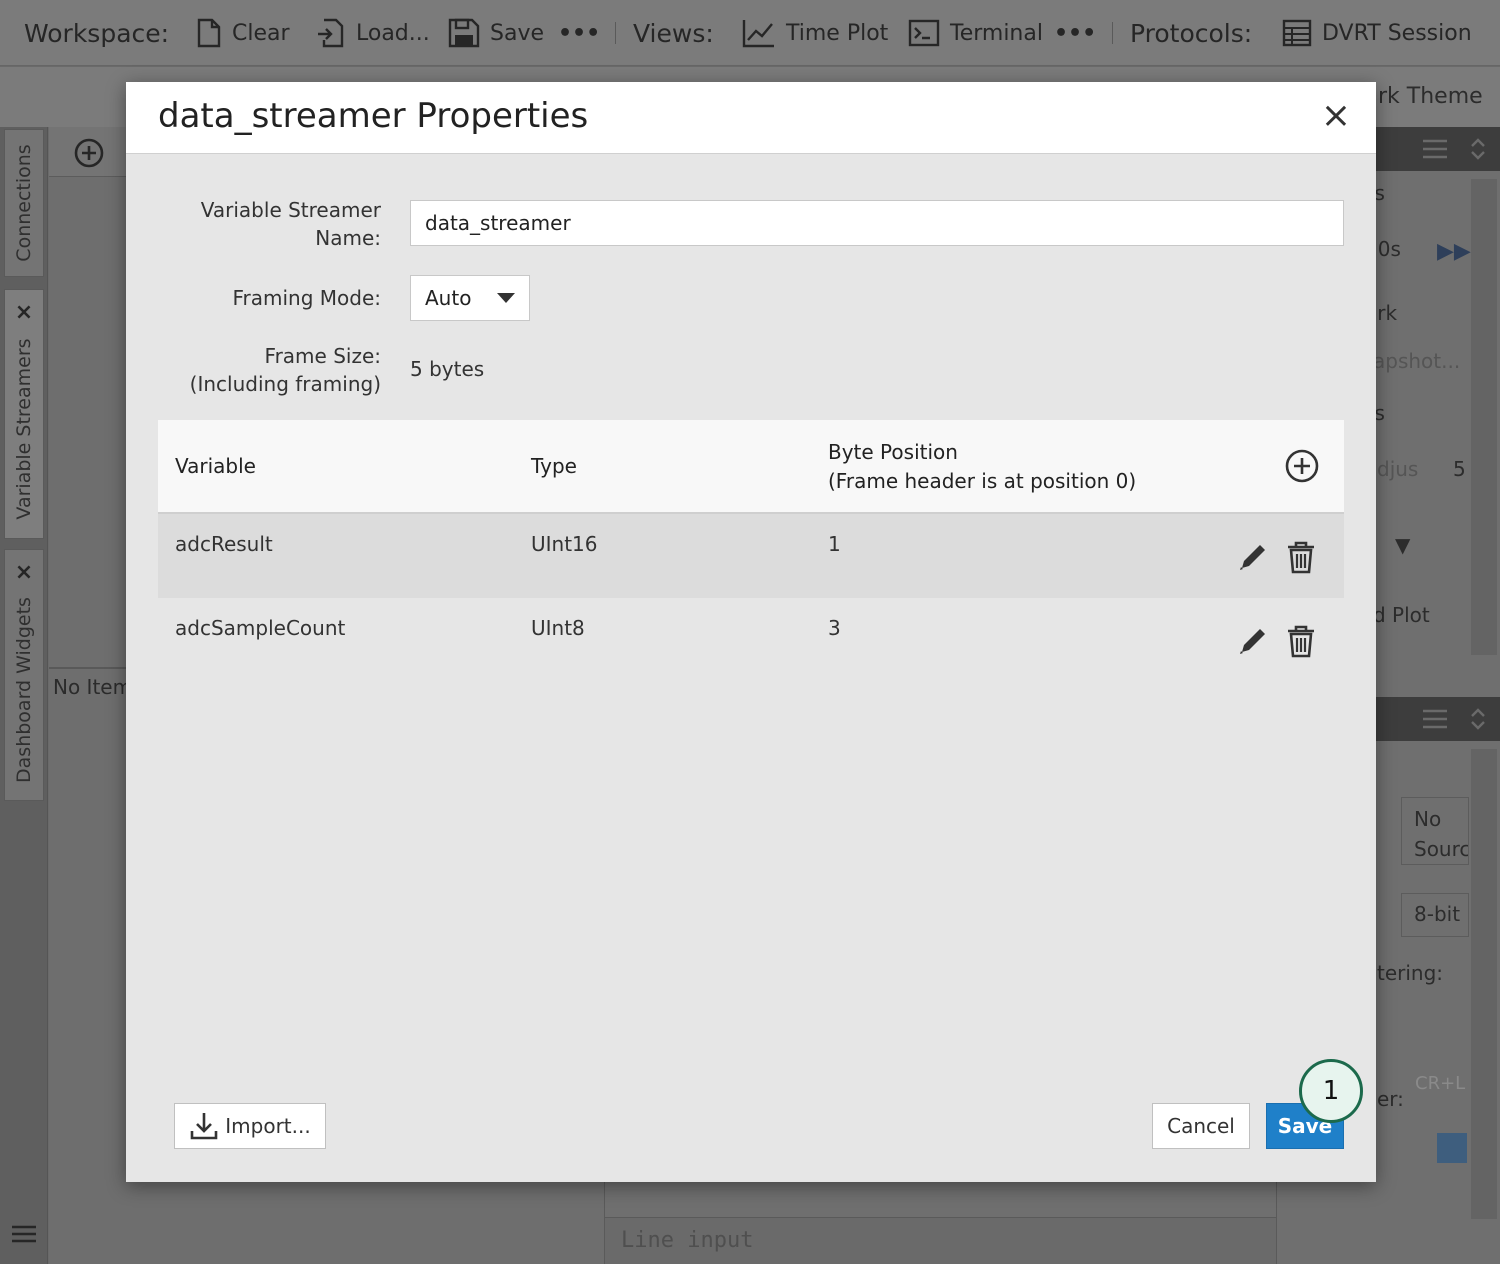 This screenshot has width=1500, height=1264. Describe the element at coordinates (673, 33) in the screenshot. I see `views-label: Views:` at that location.